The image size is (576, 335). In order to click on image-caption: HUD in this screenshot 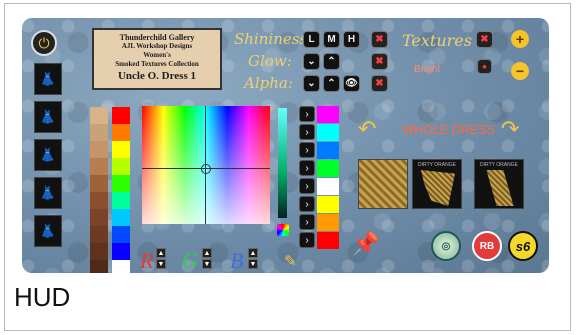, I will do `click(42, 297)`.